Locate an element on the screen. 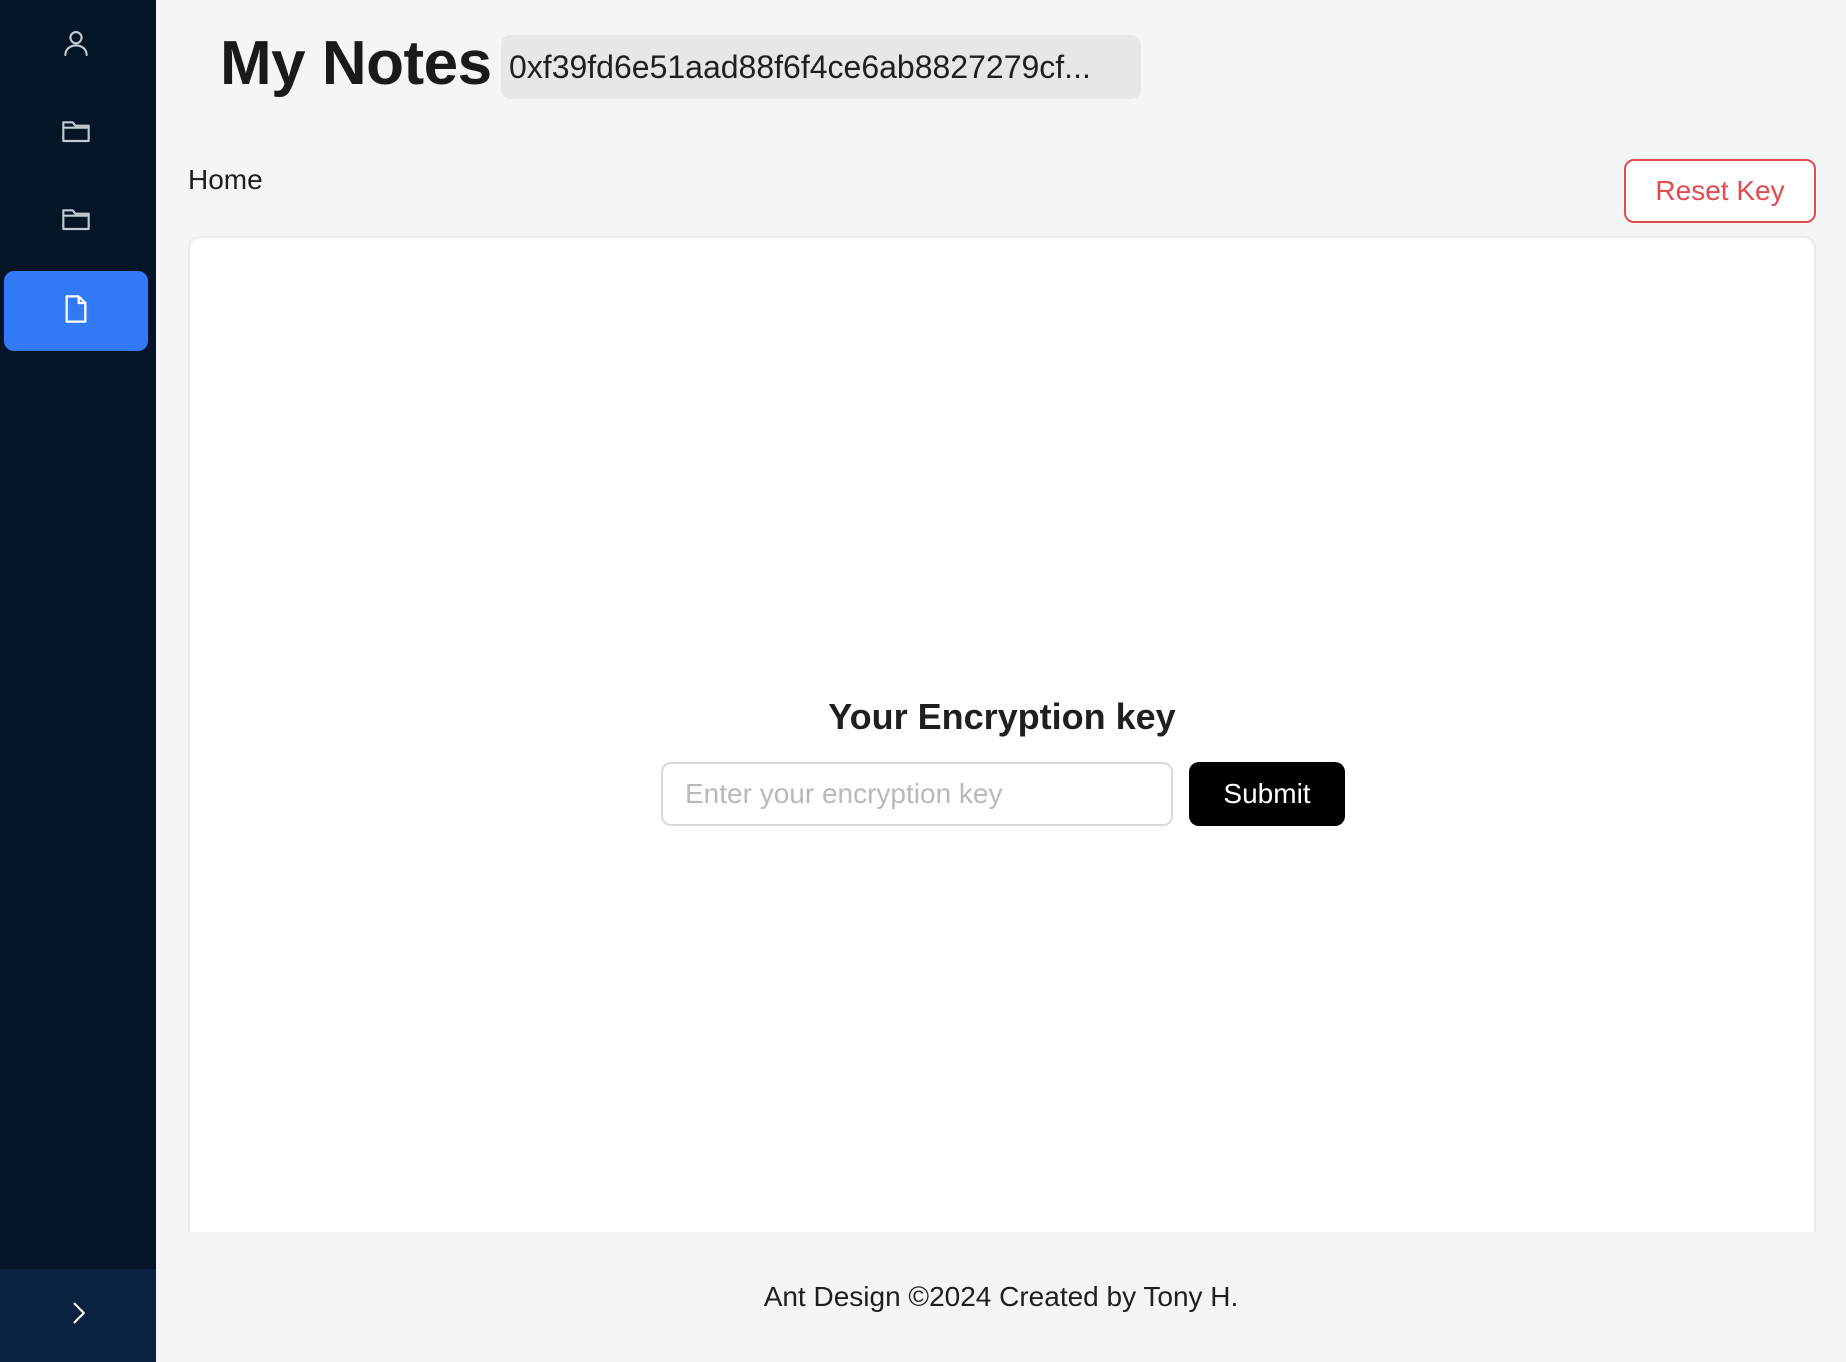  footer-text: Ant Design ©2024 Created by Tony H. is located at coordinates (1001, 1296).